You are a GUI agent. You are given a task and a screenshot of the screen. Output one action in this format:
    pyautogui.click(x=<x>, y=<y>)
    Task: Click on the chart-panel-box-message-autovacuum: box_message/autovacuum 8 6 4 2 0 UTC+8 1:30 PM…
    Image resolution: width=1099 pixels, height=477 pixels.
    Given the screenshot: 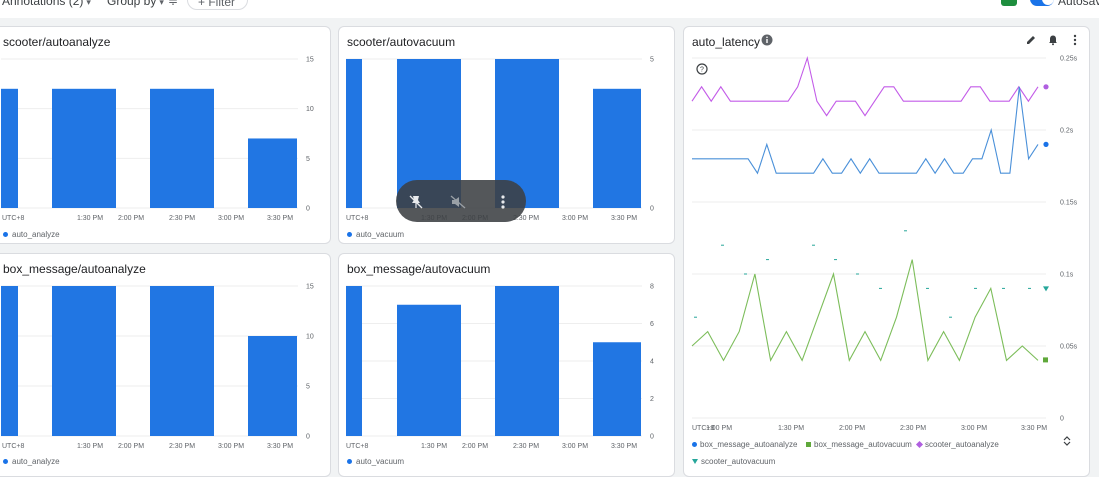 What is the action you would take?
    pyautogui.click(x=506, y=365)
    